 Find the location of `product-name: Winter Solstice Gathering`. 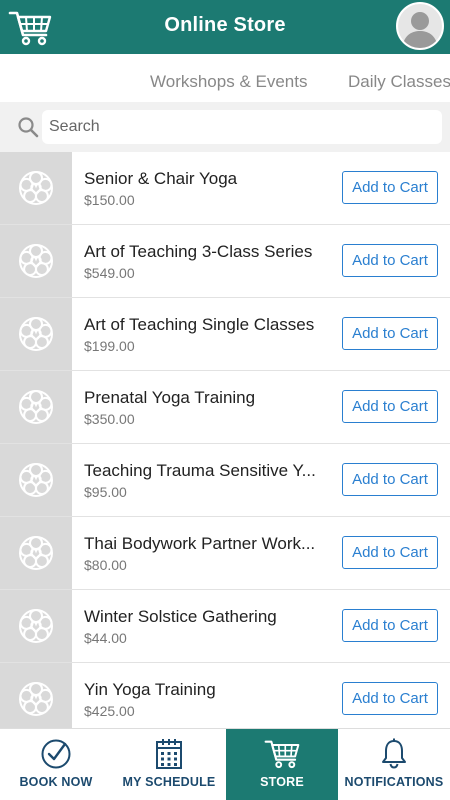

product-name: Winter Solstice Gathering is located at coordinates (180, 616).